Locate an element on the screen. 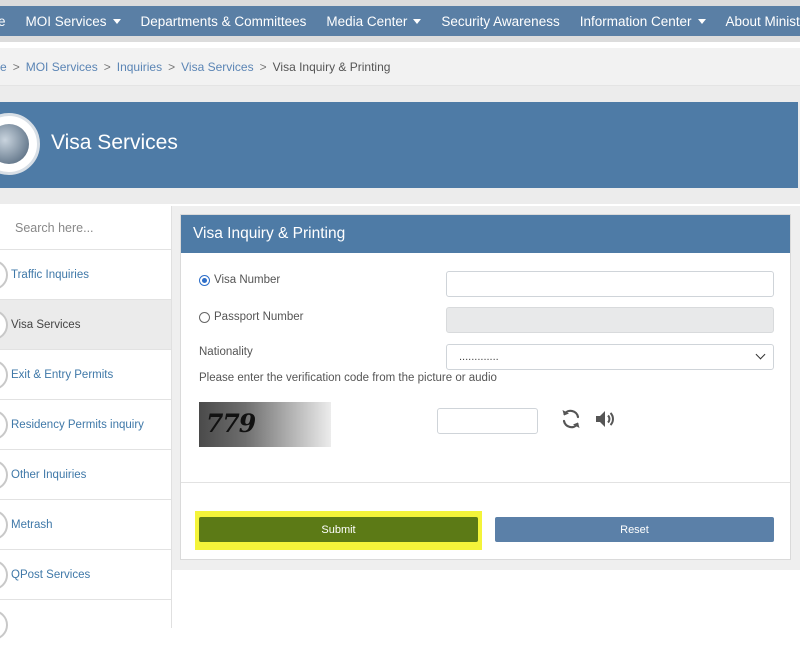 Image resolution: width=800 pixels, height=650 pixels. speaker-icon is located at coordinates (605, 419).